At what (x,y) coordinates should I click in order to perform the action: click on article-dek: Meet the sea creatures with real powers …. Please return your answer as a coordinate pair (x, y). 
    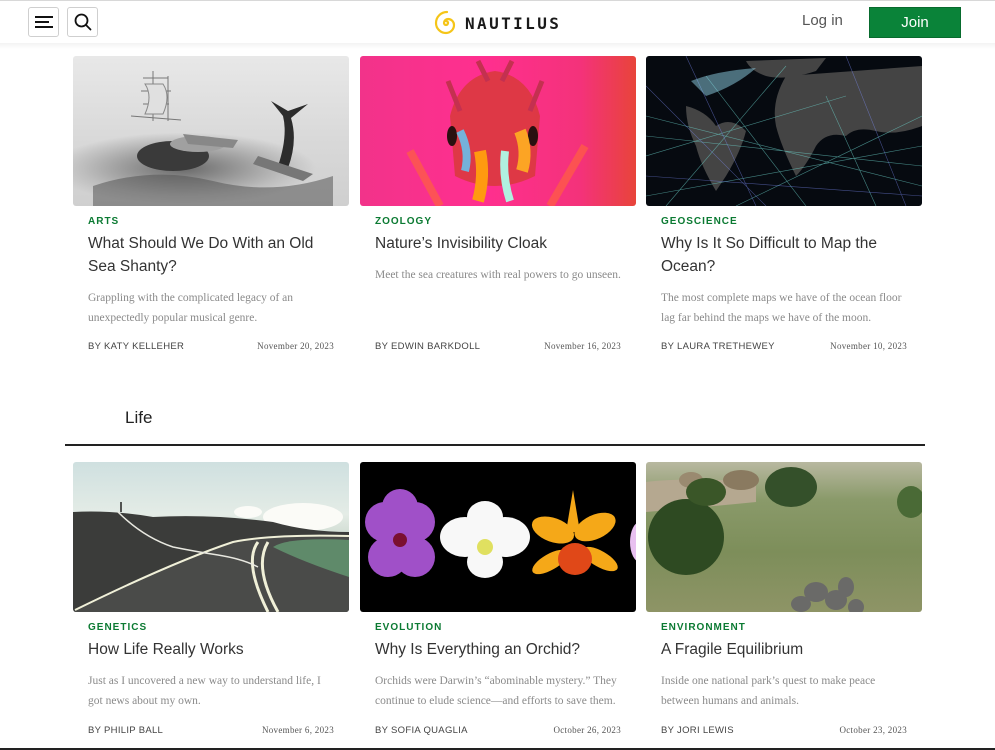
    Looking at the image, I should click on (498, 275).